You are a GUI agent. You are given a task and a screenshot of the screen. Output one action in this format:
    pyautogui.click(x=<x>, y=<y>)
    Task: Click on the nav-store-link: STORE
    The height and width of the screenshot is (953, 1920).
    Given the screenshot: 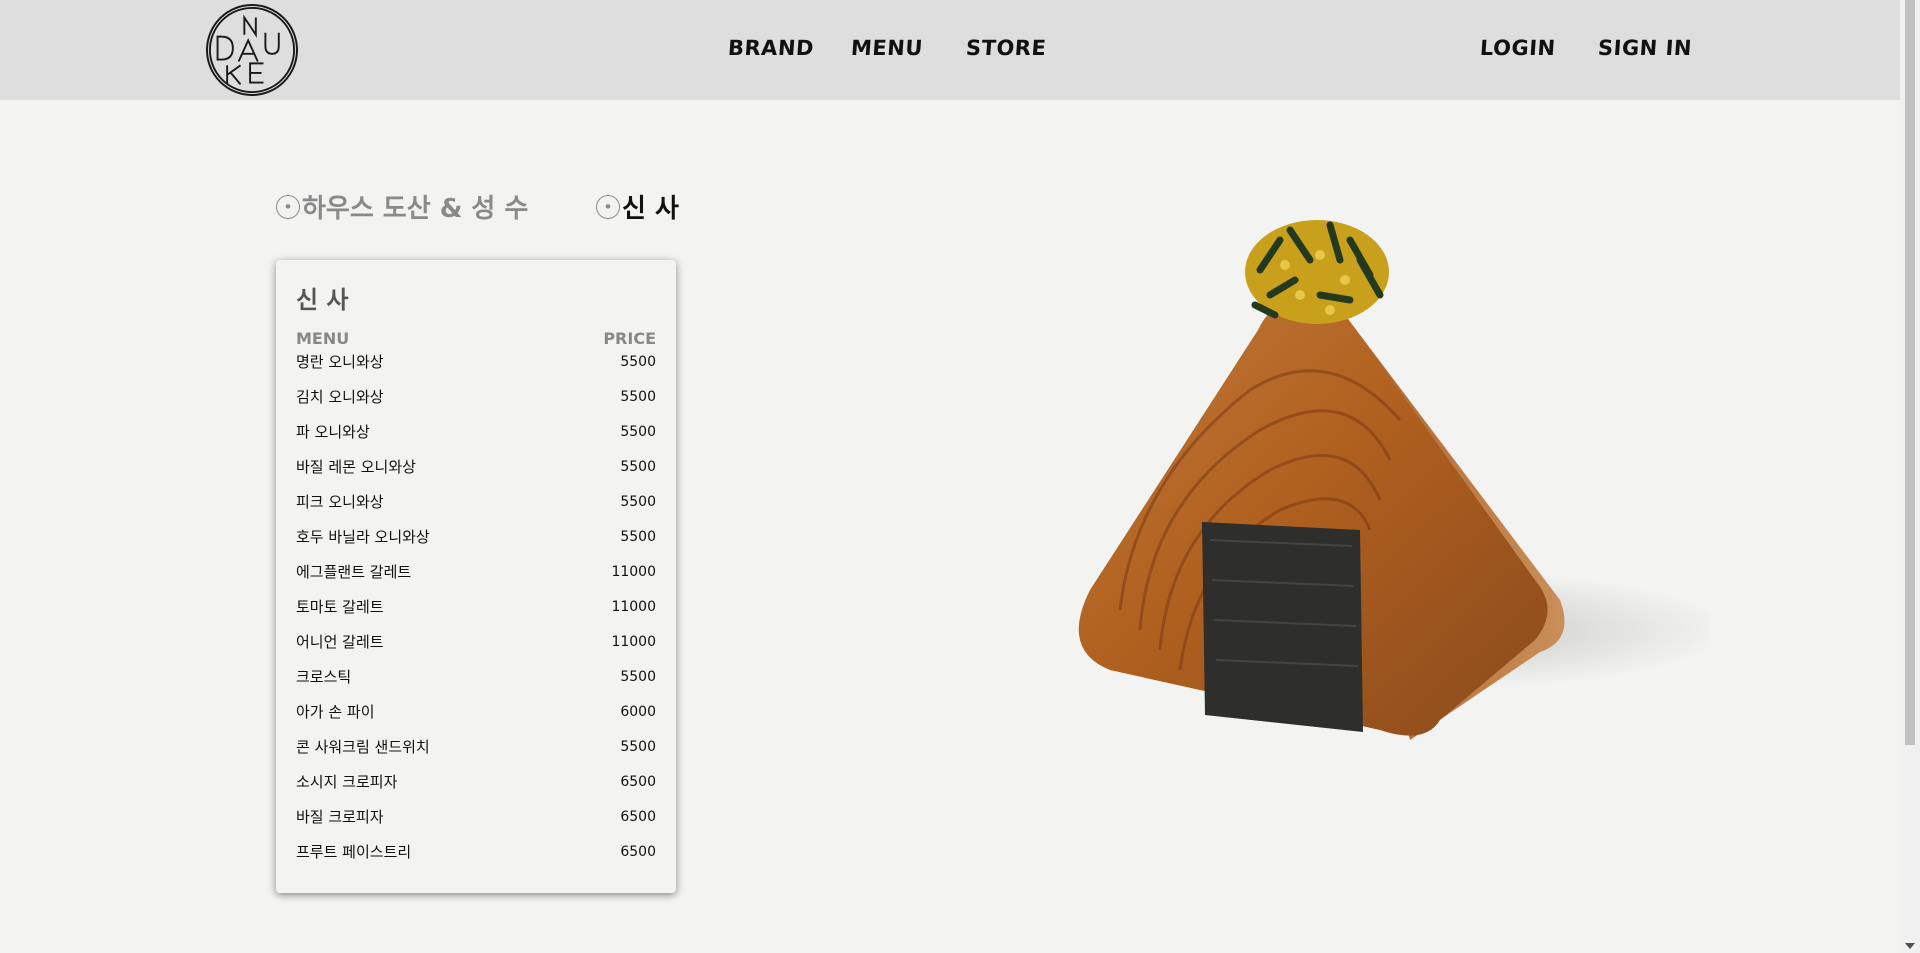 What is the action you would take?
    pyautogui.click(x=1006, y=48)
    